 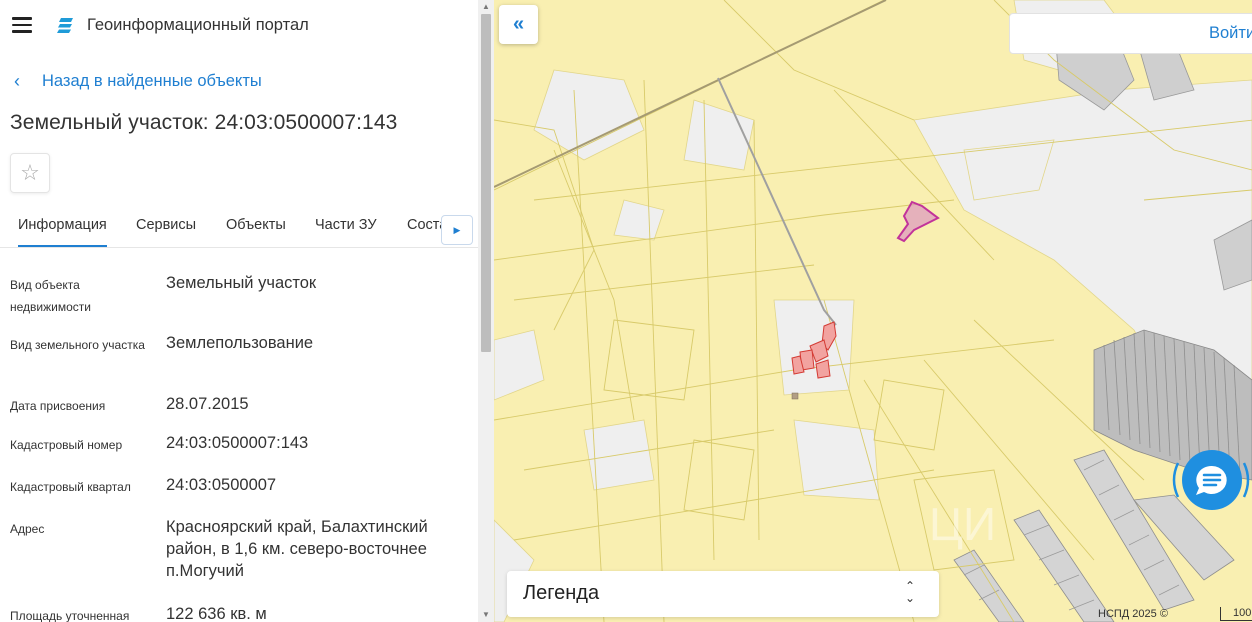 What do you see at coordinates (486, 183) in the screenshot?
I see `scrollbar-thumb` at bounding box center [486, 183].